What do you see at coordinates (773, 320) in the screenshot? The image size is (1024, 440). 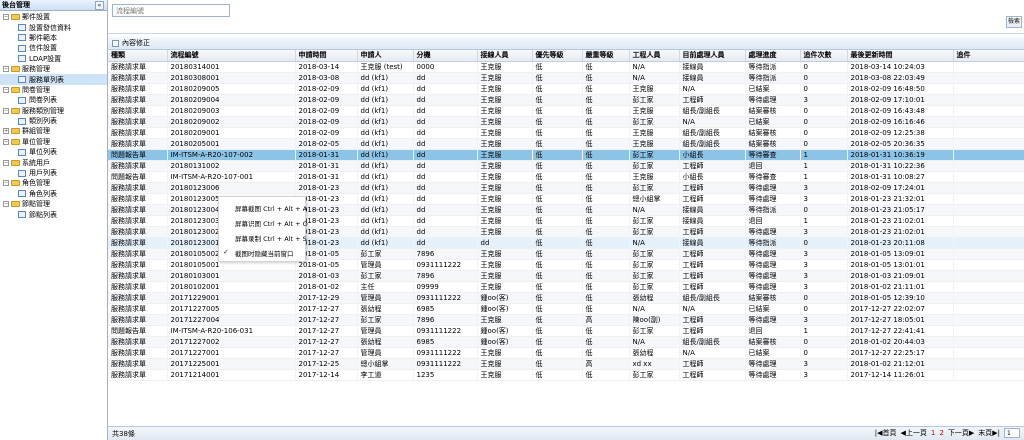 I see `table-cell: 等待處理` at bounding box center [773, 320].